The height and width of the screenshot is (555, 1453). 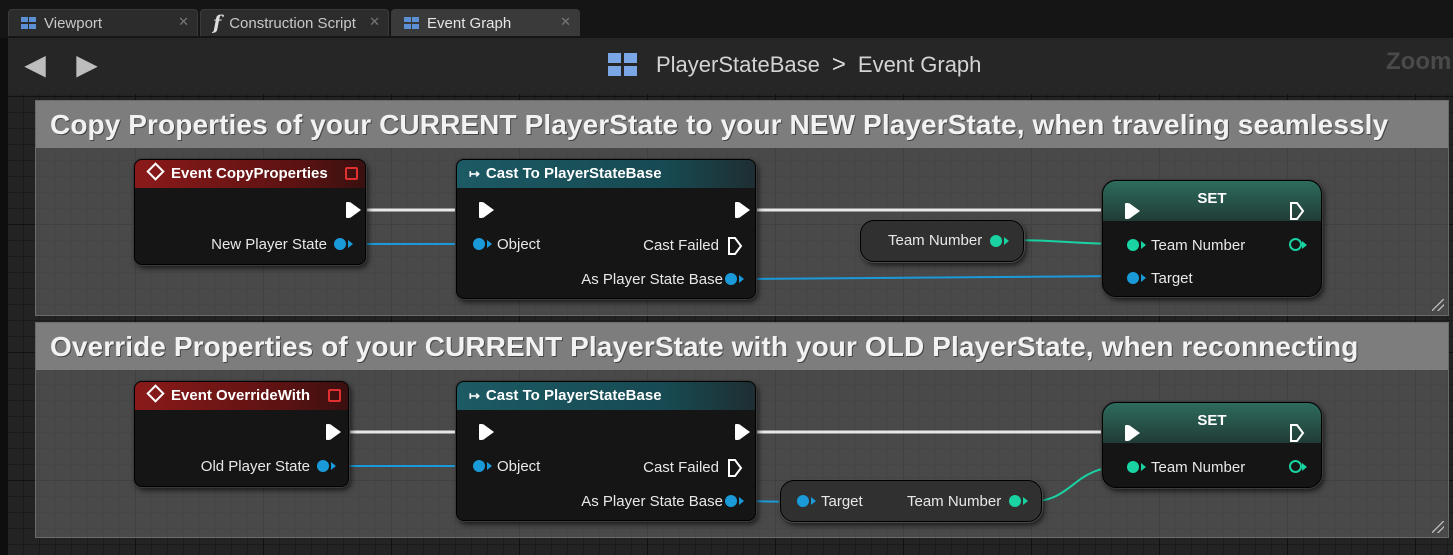 I want to click on tab-event-graph: Event Graph ✕, so click(x=485, y=22).